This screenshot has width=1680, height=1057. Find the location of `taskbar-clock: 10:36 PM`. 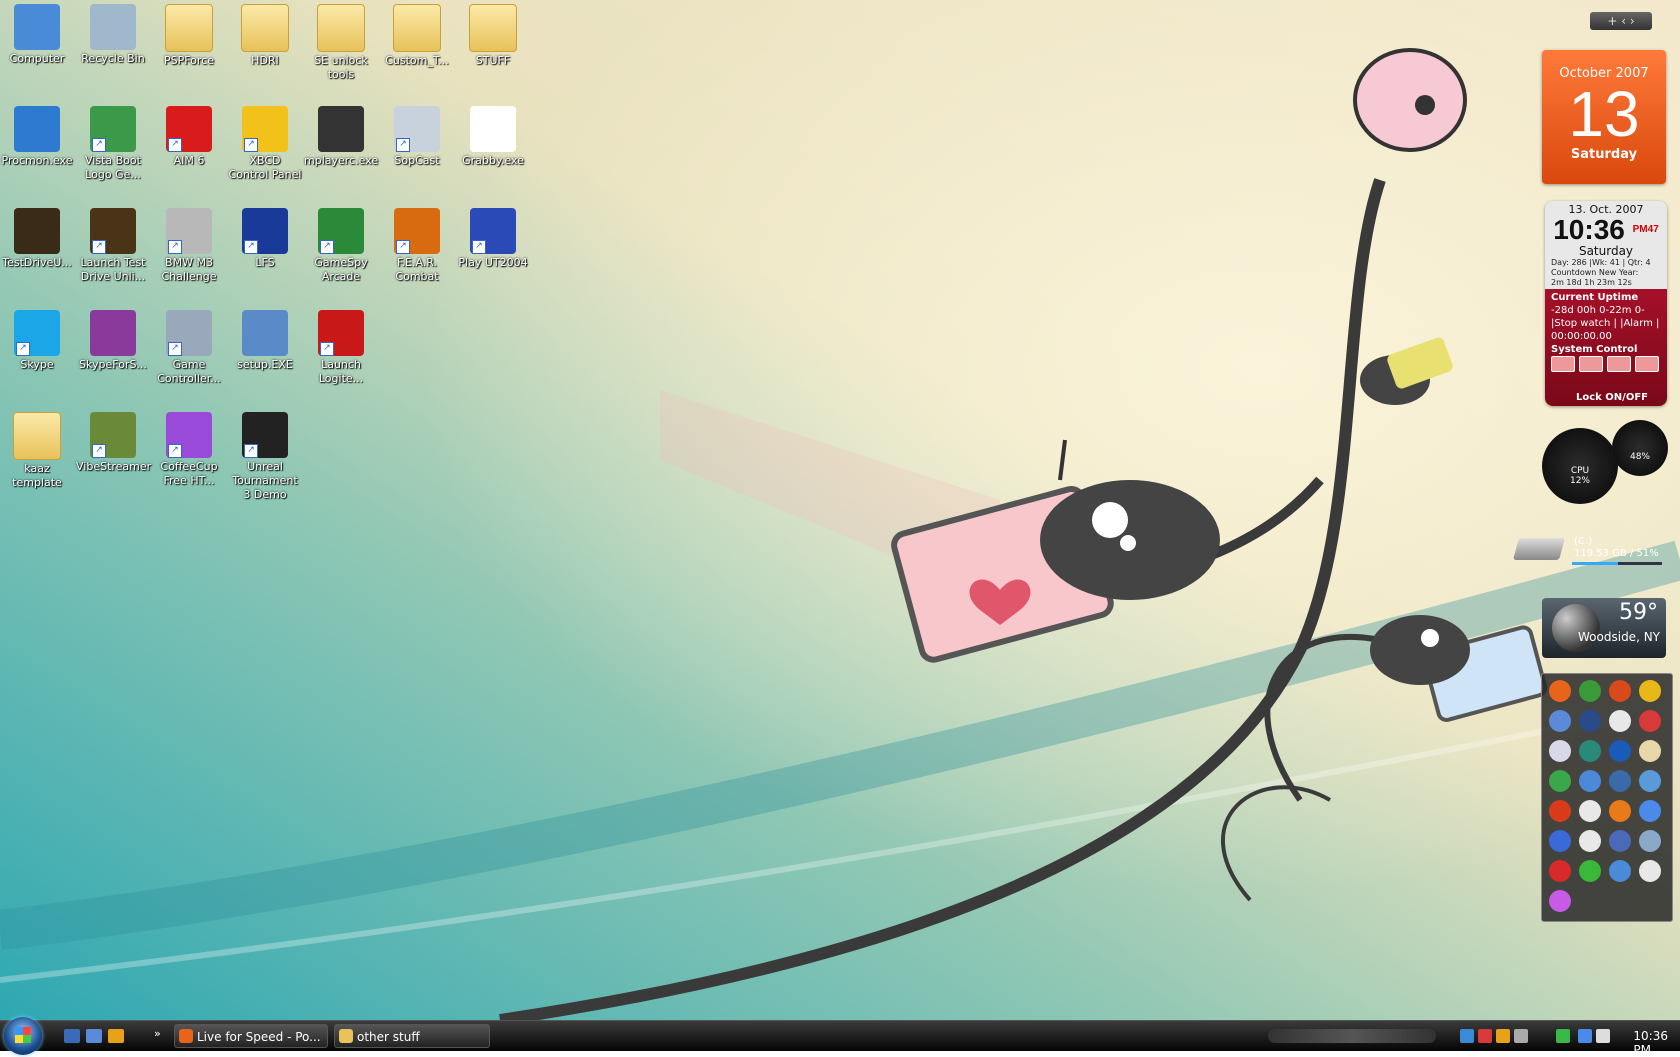

taskbar-clock: 10:36 PM is located at coordinates (1650, 1043).